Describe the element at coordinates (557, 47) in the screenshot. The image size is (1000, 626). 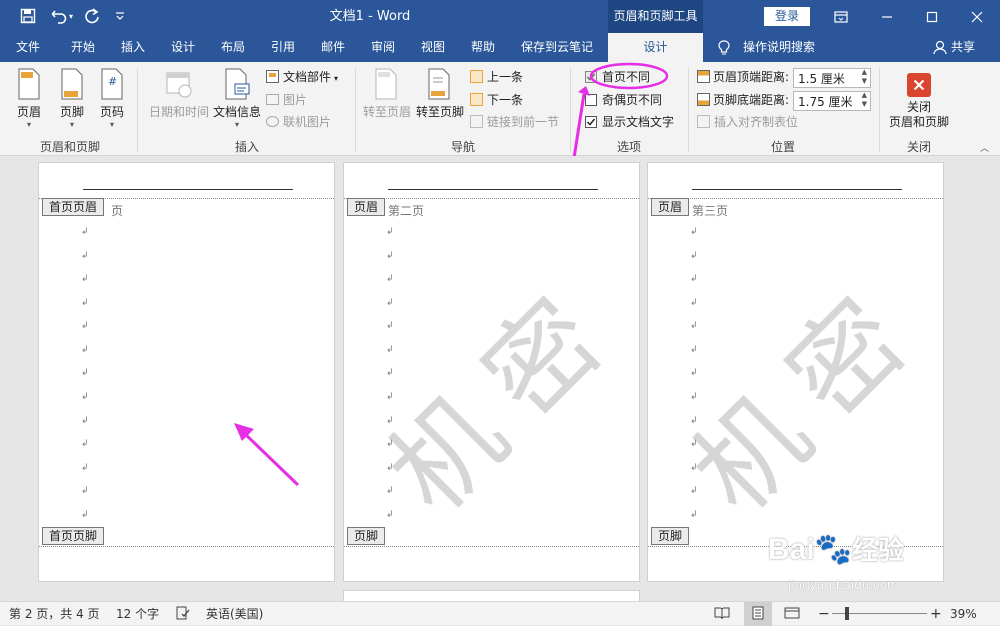
I see `tab-save-to-cloud-notes: 保存到云笔记` at that location.